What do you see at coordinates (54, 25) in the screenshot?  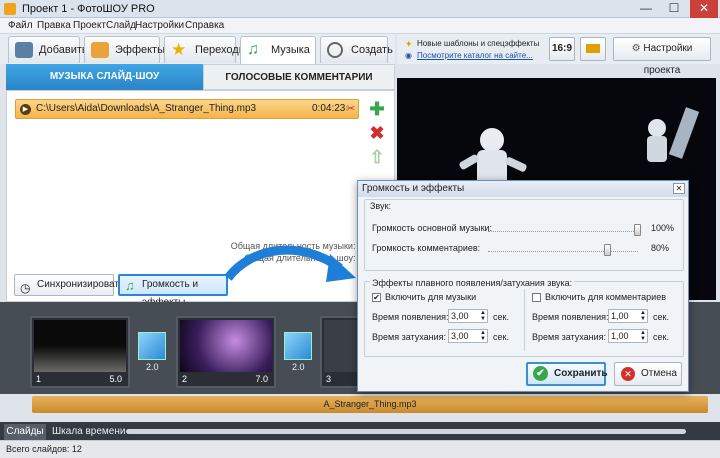 I see `menu-edit: Правка` at bounding box center [54, 25].